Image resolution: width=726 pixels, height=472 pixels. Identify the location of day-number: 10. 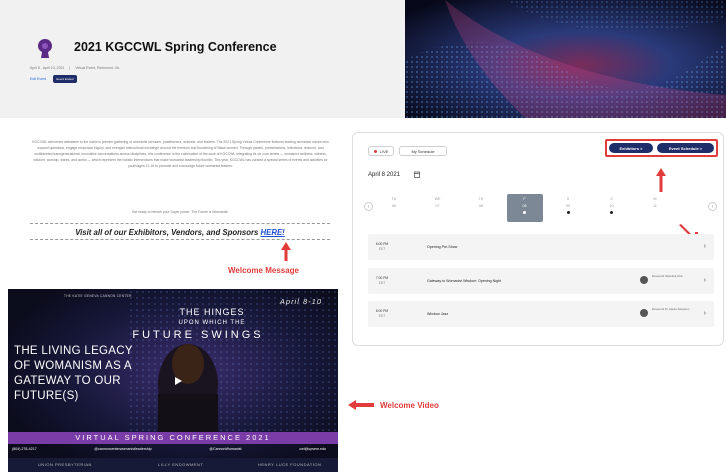
(611, 206).